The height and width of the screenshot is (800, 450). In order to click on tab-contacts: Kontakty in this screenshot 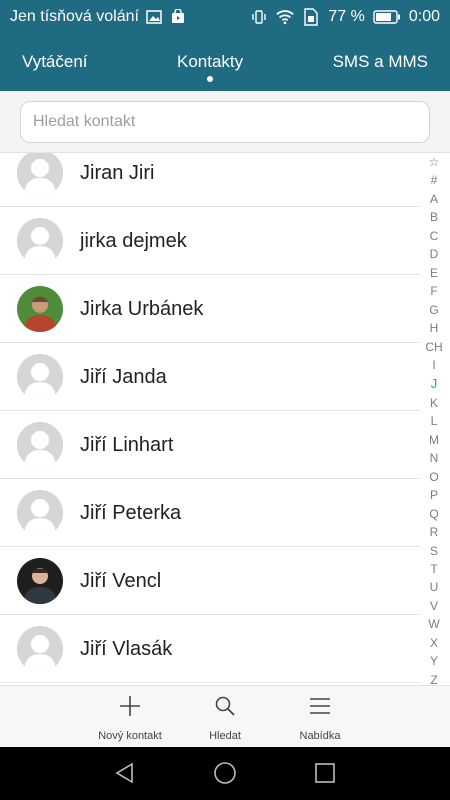, I will do `click(210, 62)`.